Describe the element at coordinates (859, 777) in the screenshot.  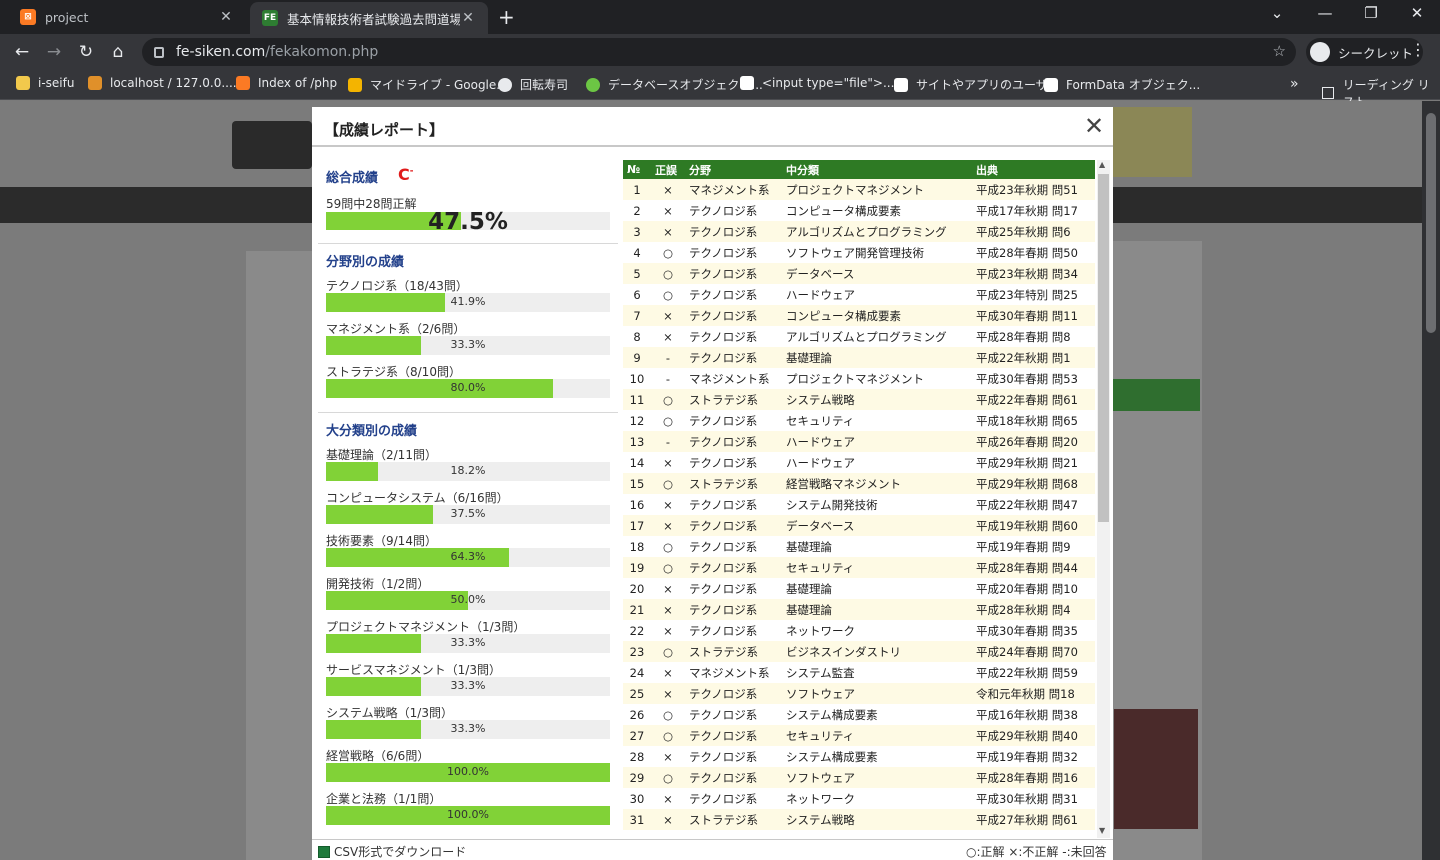
I see `table-row: 29 ○ テクノロジ系 ソフトウェア 平成28年春期 問16` at that location.